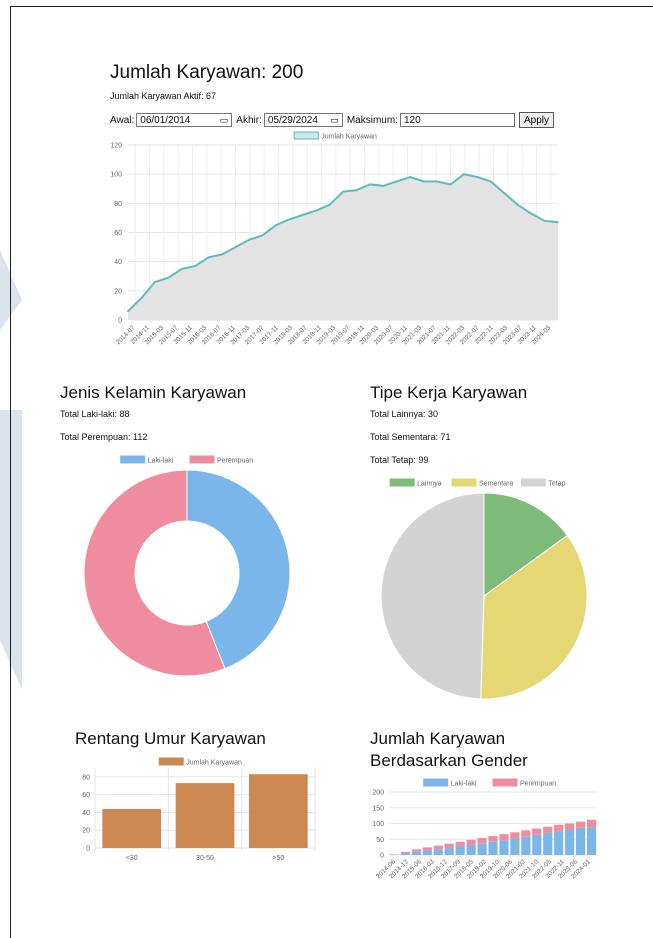 Image resolution: width=653 pixels, height=938 pixels. What do you see at coordinates (132, 858) in the screenshot?
I see `x-tick-label: <30` at bounding box center [132, 858].